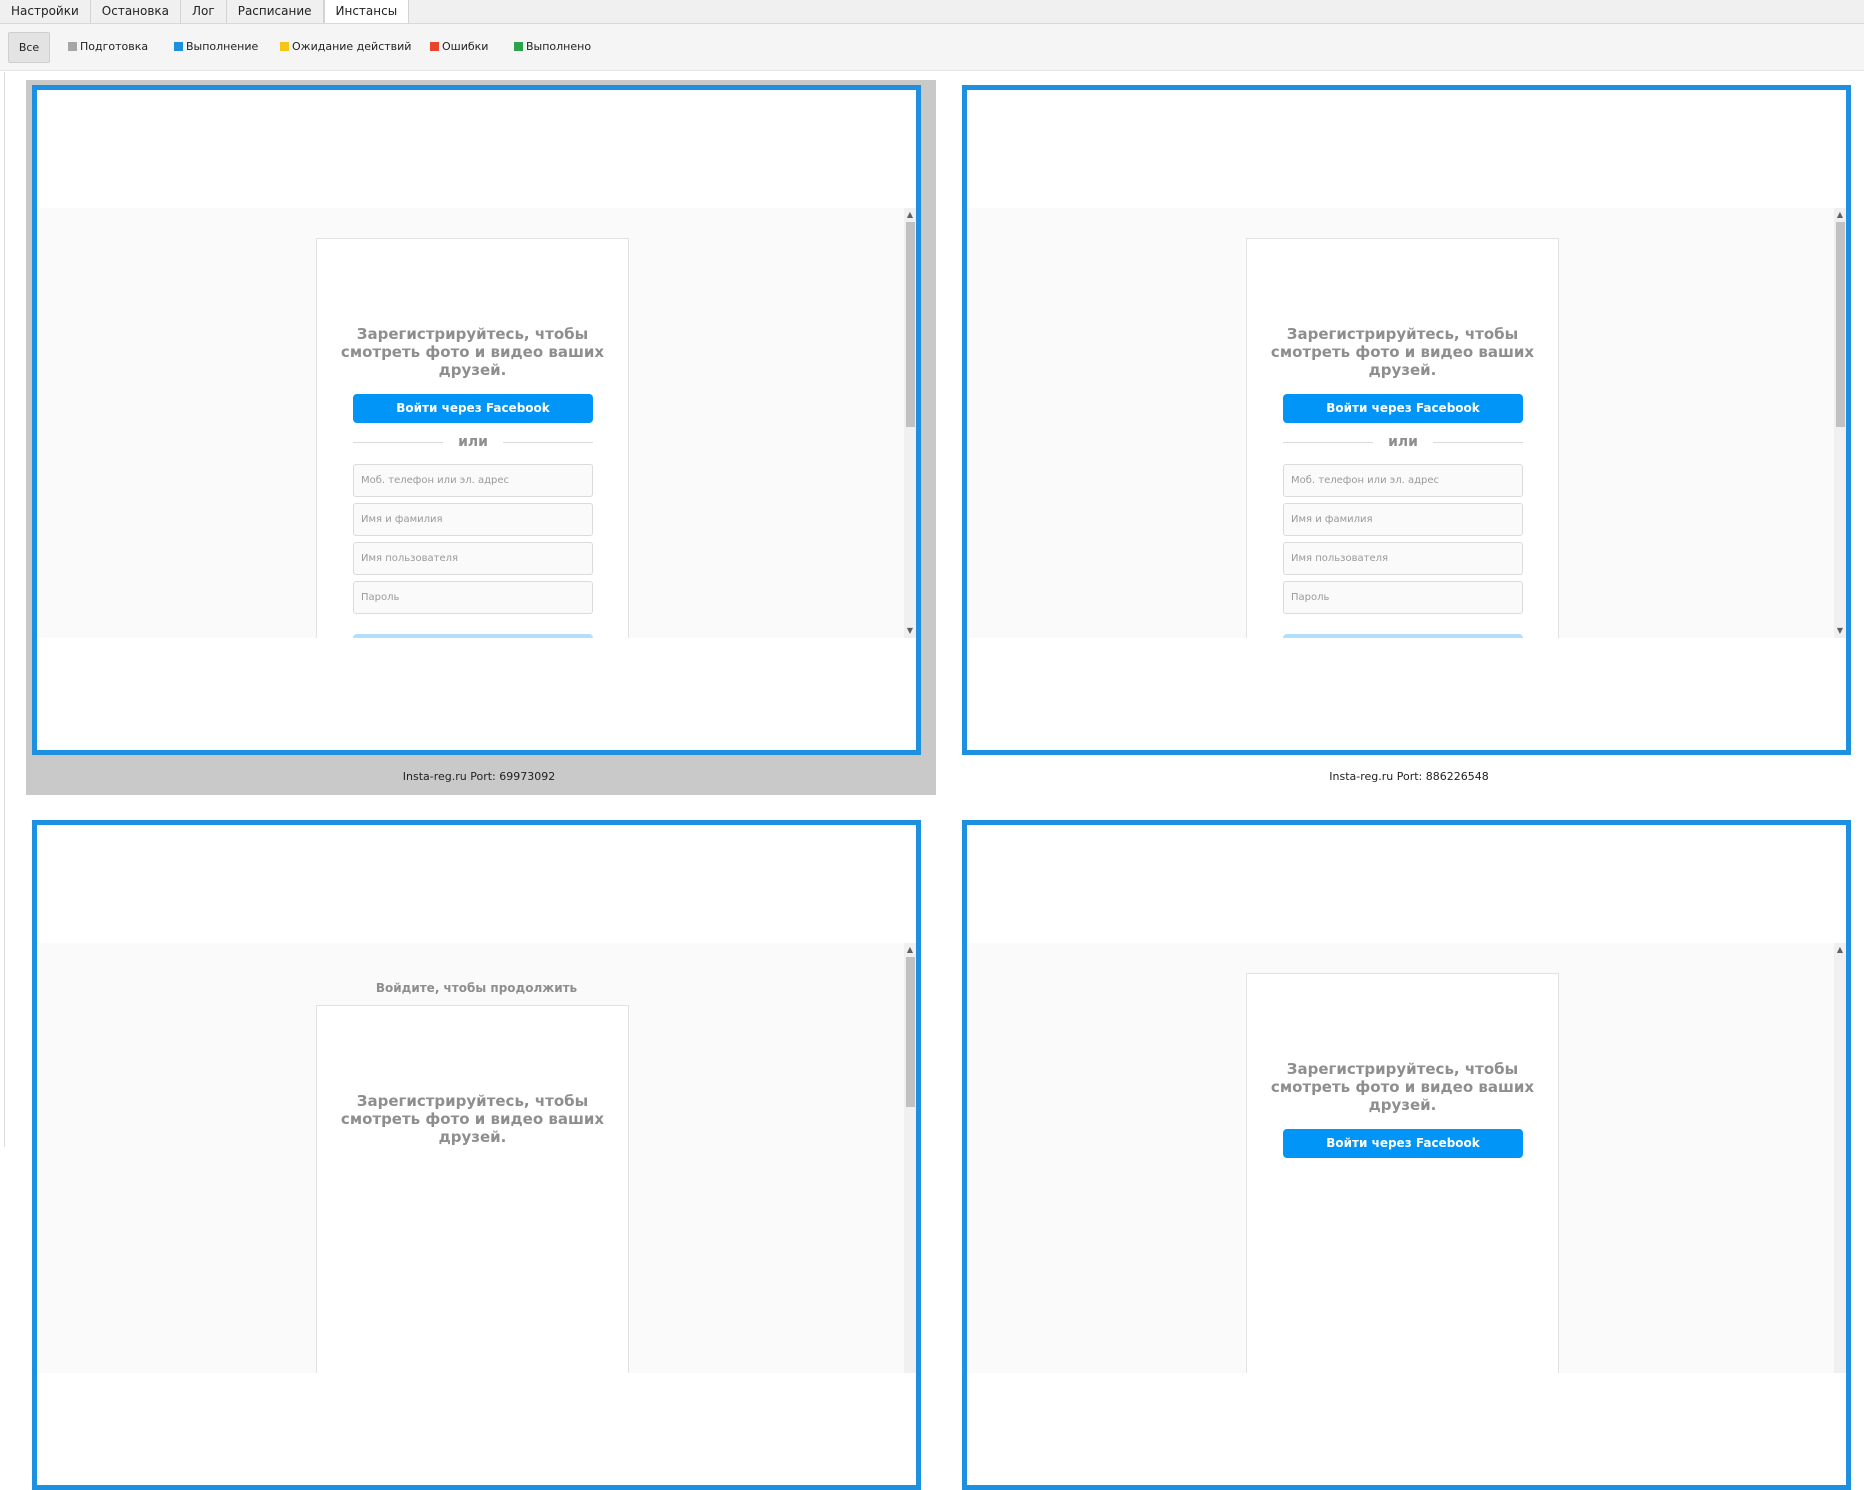  What do you see at coordinates (72, 46) in the screenshot?
I see `preparing-color-square` at bounding box center [72, 46].